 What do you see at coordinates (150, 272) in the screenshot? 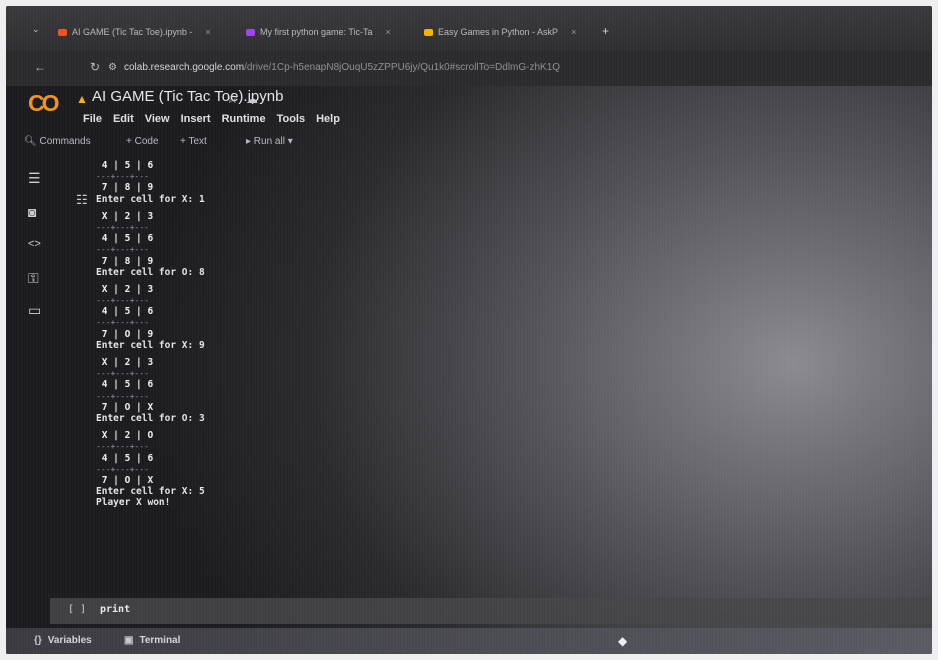
I see `output-line: Enter cell for O: 8` at bounding box center [150, 272].